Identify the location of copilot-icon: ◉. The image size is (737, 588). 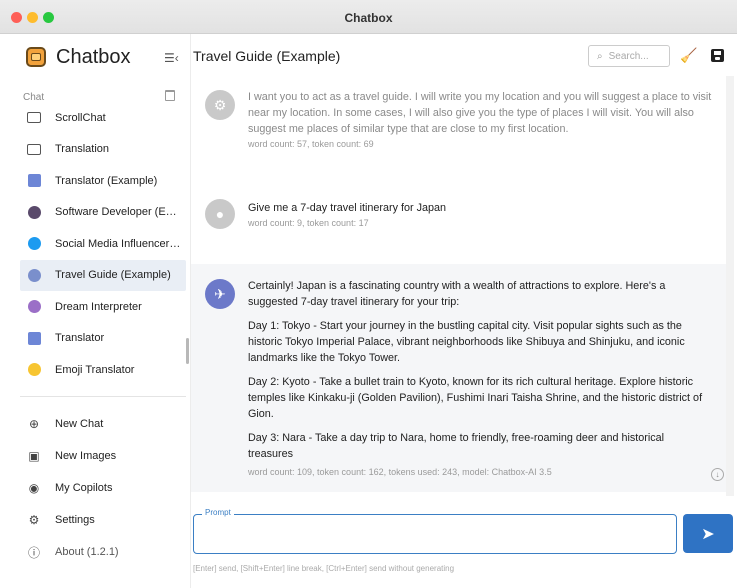
(34, 488).